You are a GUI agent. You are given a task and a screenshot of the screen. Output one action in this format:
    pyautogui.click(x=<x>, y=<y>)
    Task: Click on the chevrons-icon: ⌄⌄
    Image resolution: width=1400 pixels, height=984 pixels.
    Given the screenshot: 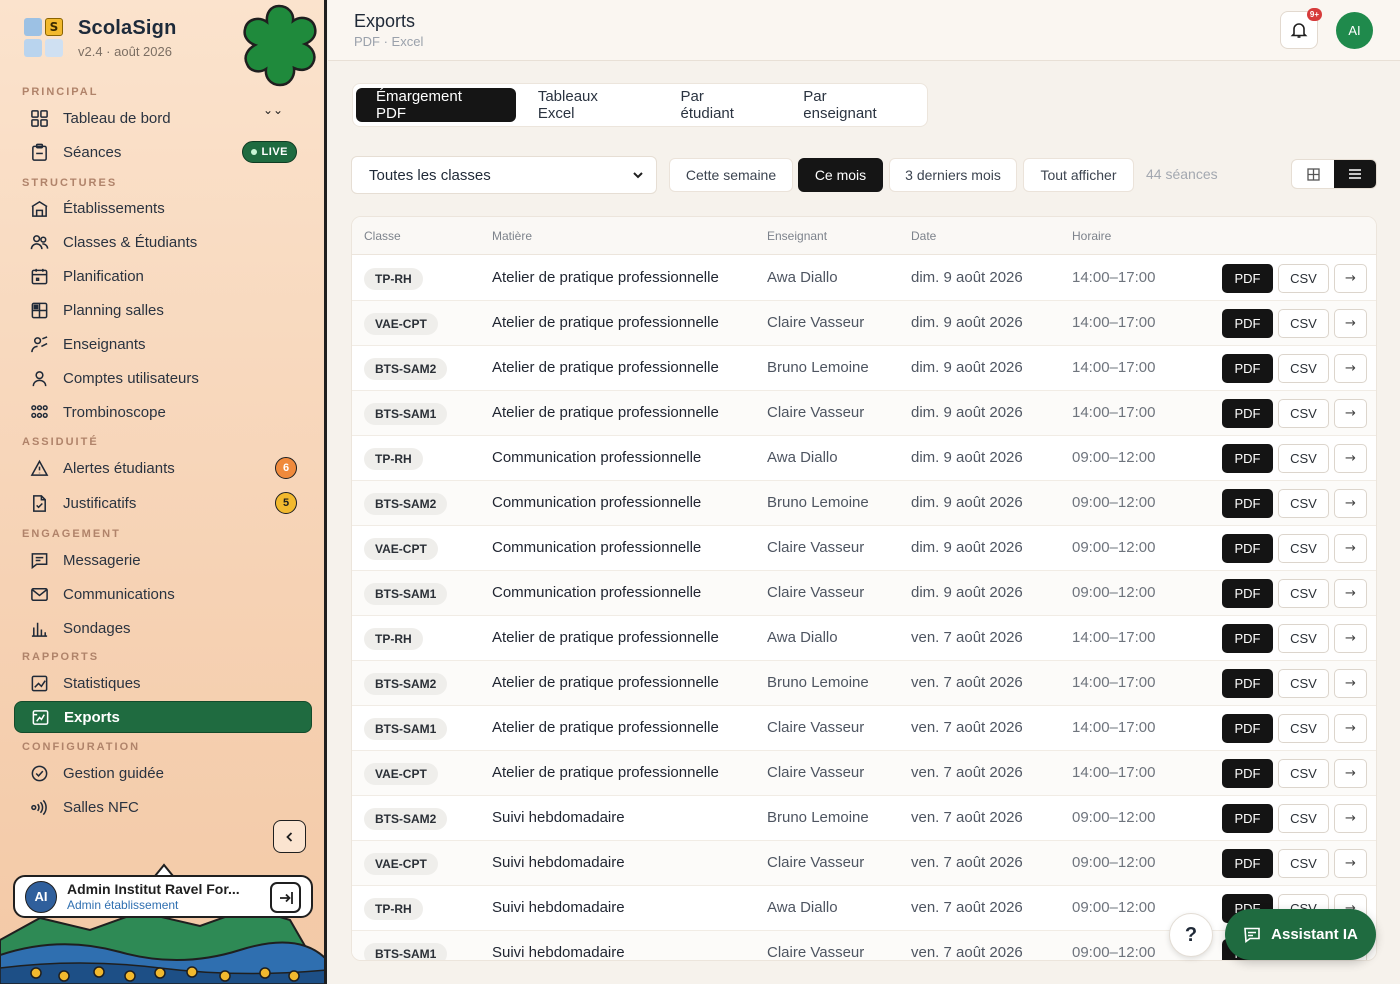 What is the action you would take?
    pyautogui.click(x=273, y=110)
    